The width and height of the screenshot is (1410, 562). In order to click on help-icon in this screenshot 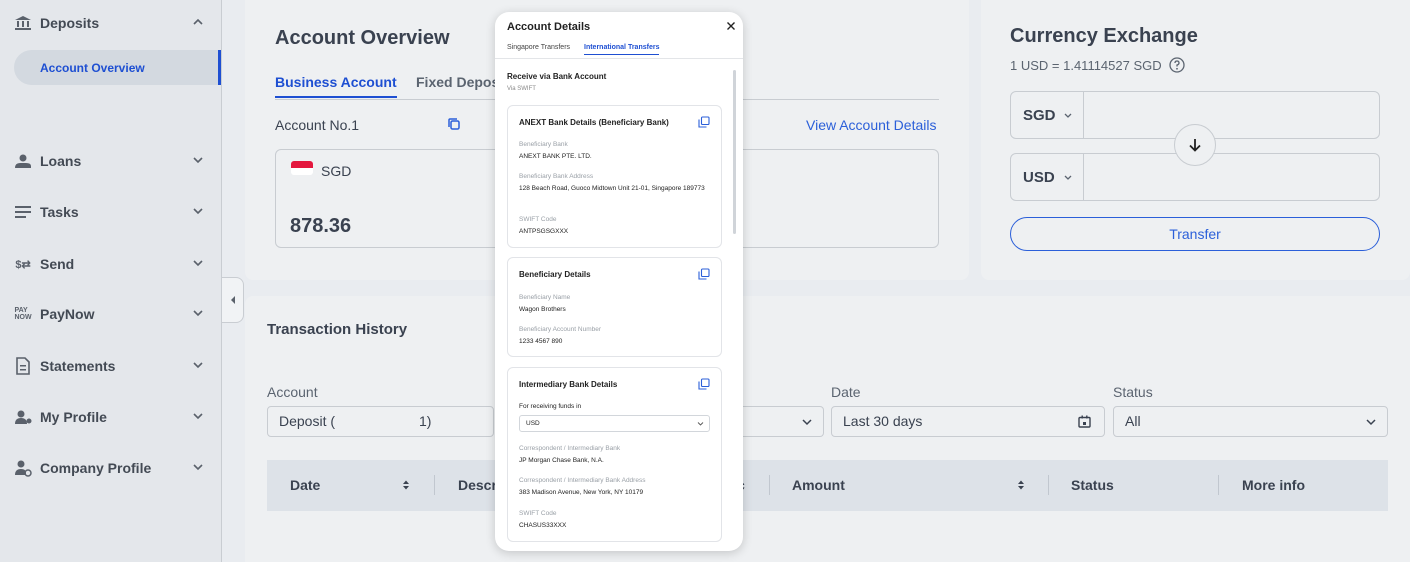, I will do `click(1177, 65)`.